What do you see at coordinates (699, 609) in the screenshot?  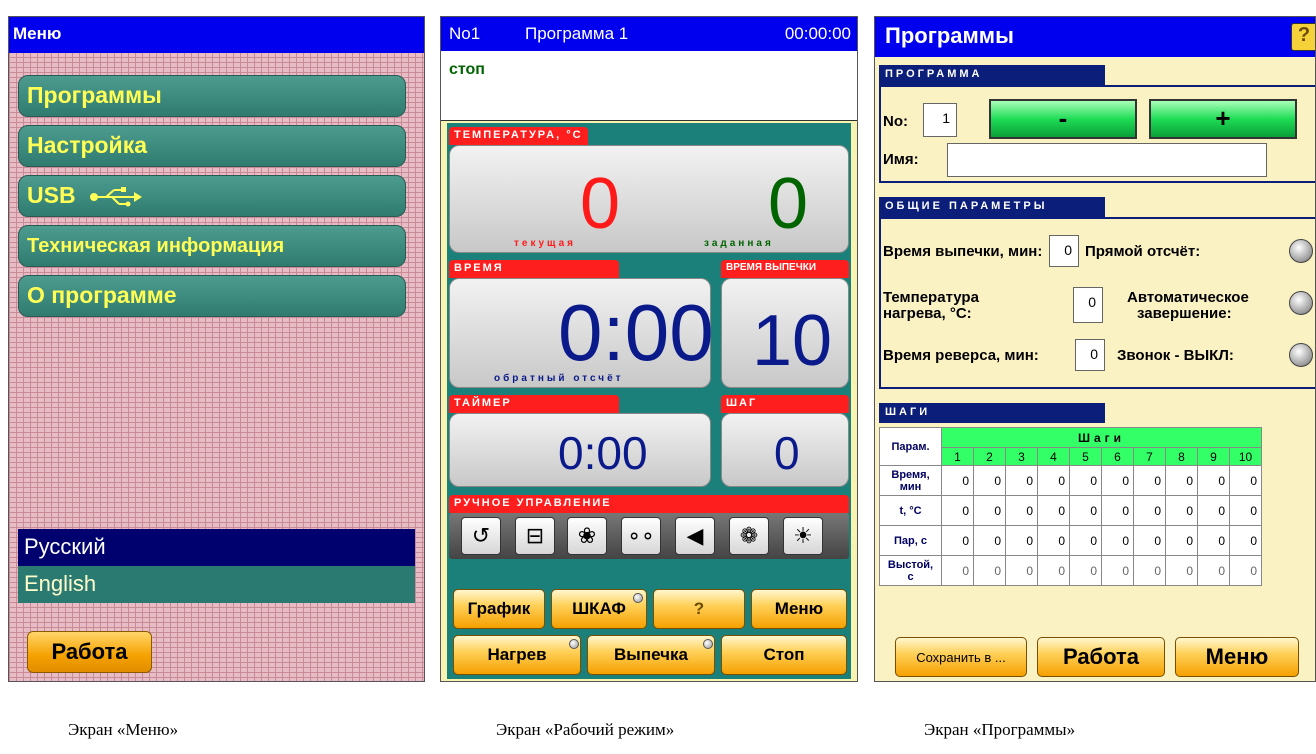 I see `help-button: ?` at bounding box center [699, 609].